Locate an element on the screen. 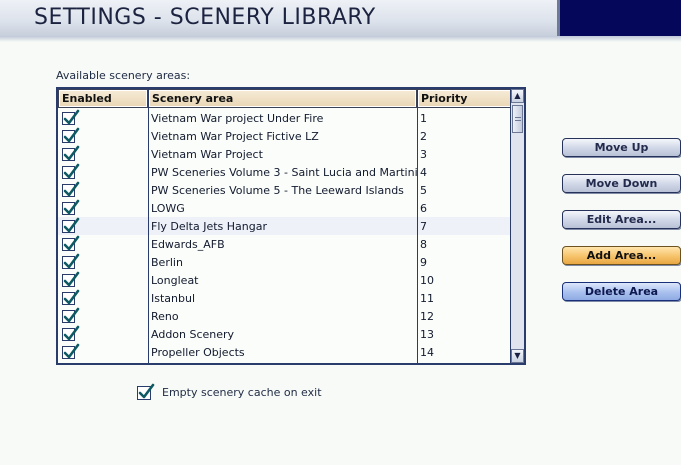 The image size is (681, 465). priority-cell: 6 is located at coordinates (423, 208).